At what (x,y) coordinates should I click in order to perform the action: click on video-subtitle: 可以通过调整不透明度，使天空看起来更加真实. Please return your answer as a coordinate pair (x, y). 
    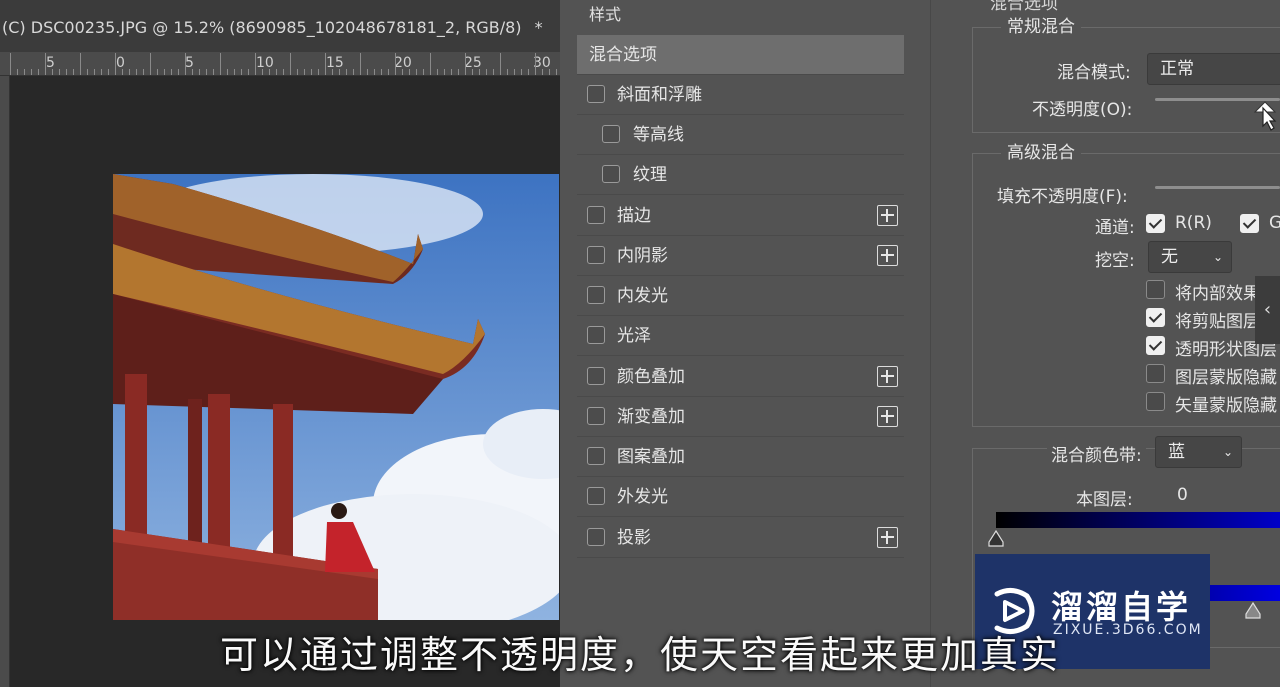
    Looking at the image, I should click on (639, 655).